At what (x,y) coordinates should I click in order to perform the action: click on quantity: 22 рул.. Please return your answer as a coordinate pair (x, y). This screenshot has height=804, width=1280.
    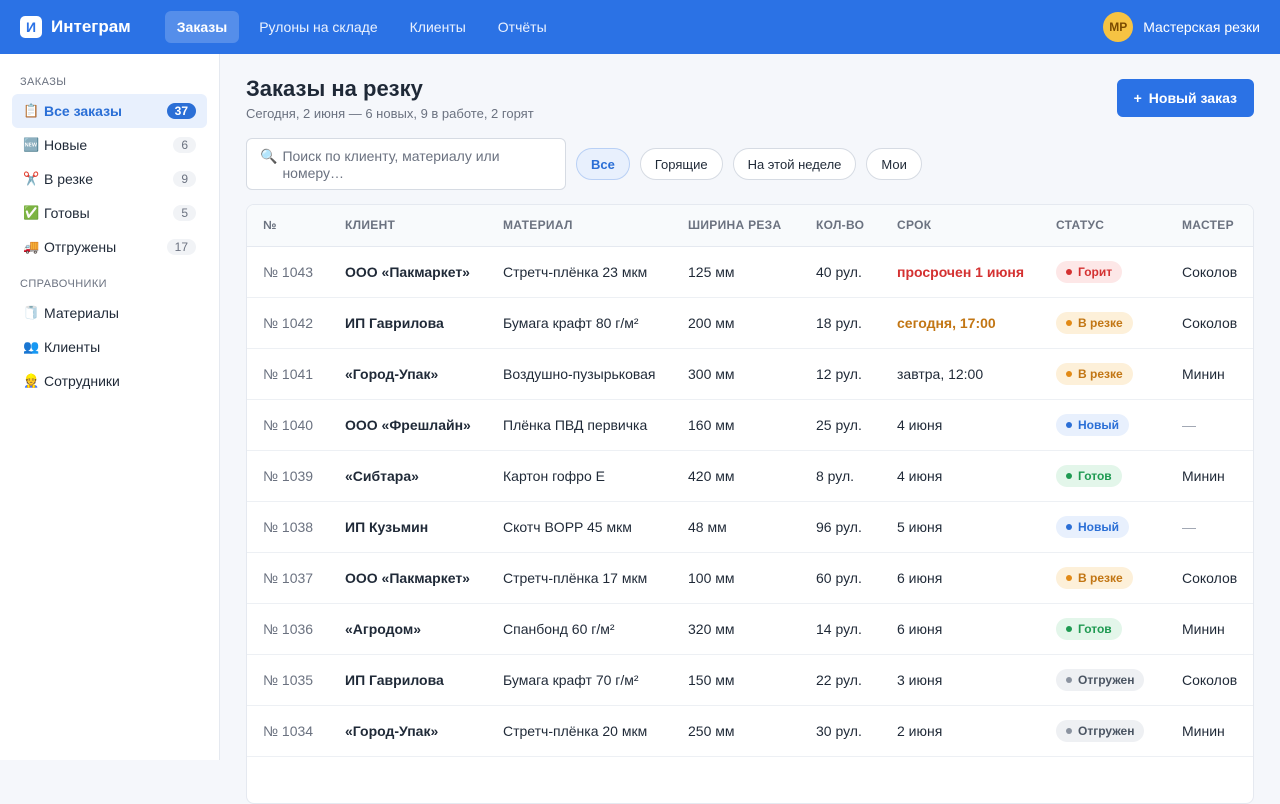
    Looking at the image, I should click on (840, 680).